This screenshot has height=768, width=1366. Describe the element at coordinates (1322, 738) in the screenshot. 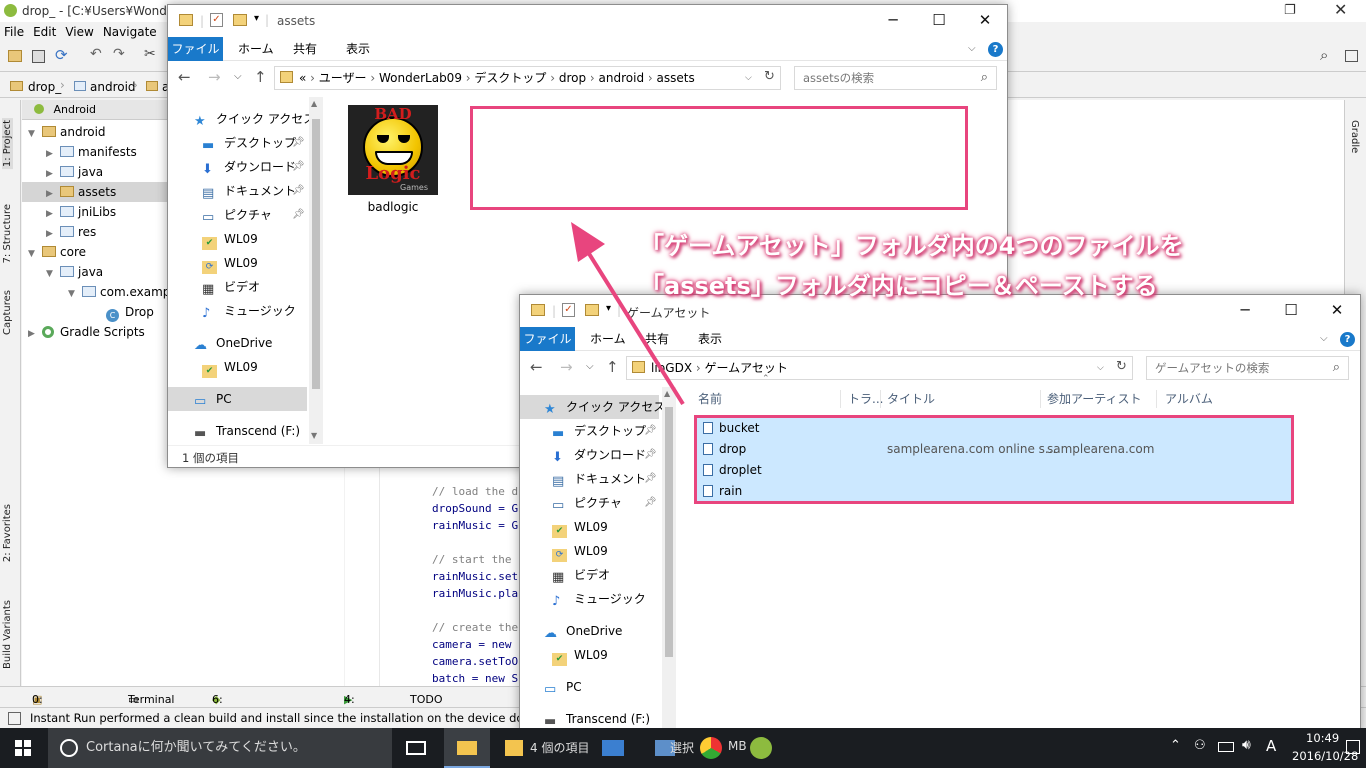

I see `clock-time: 10:49` at that location.